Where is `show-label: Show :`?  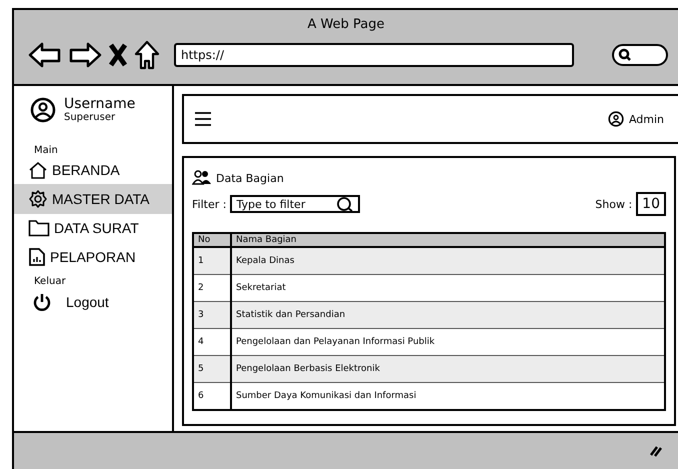 show-label: Show : is located at coordinates (613, 204).